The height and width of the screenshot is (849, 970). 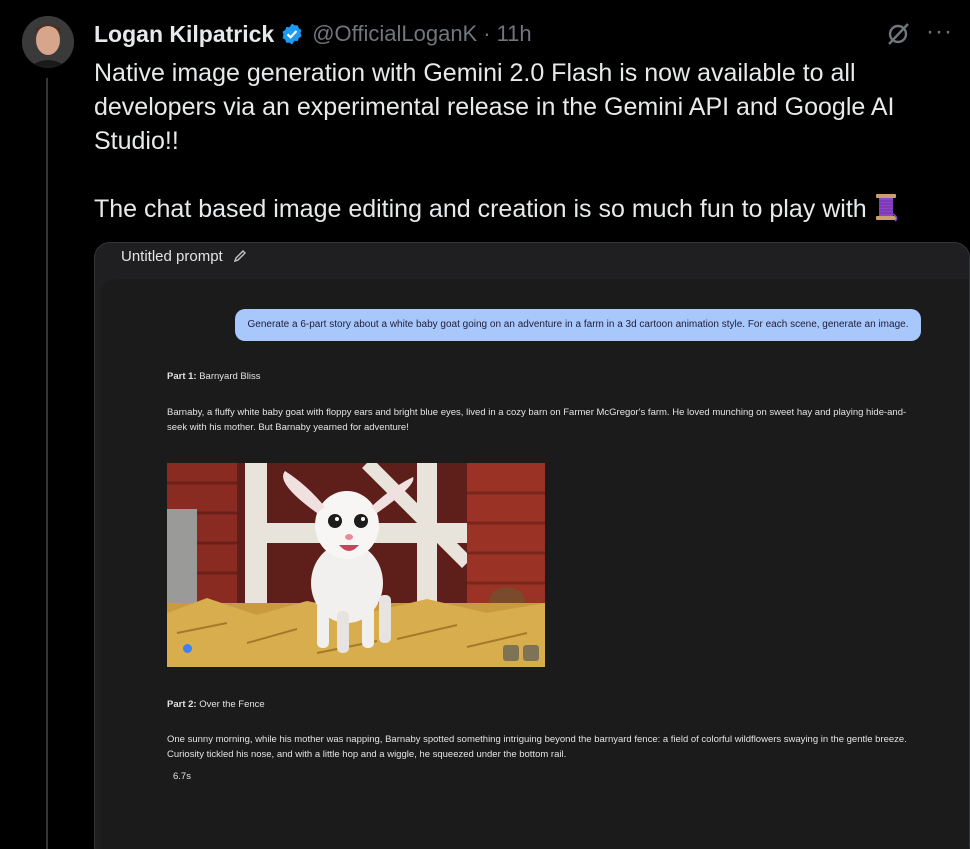 I want to click on settings-icon, so click(x=531, y=653).